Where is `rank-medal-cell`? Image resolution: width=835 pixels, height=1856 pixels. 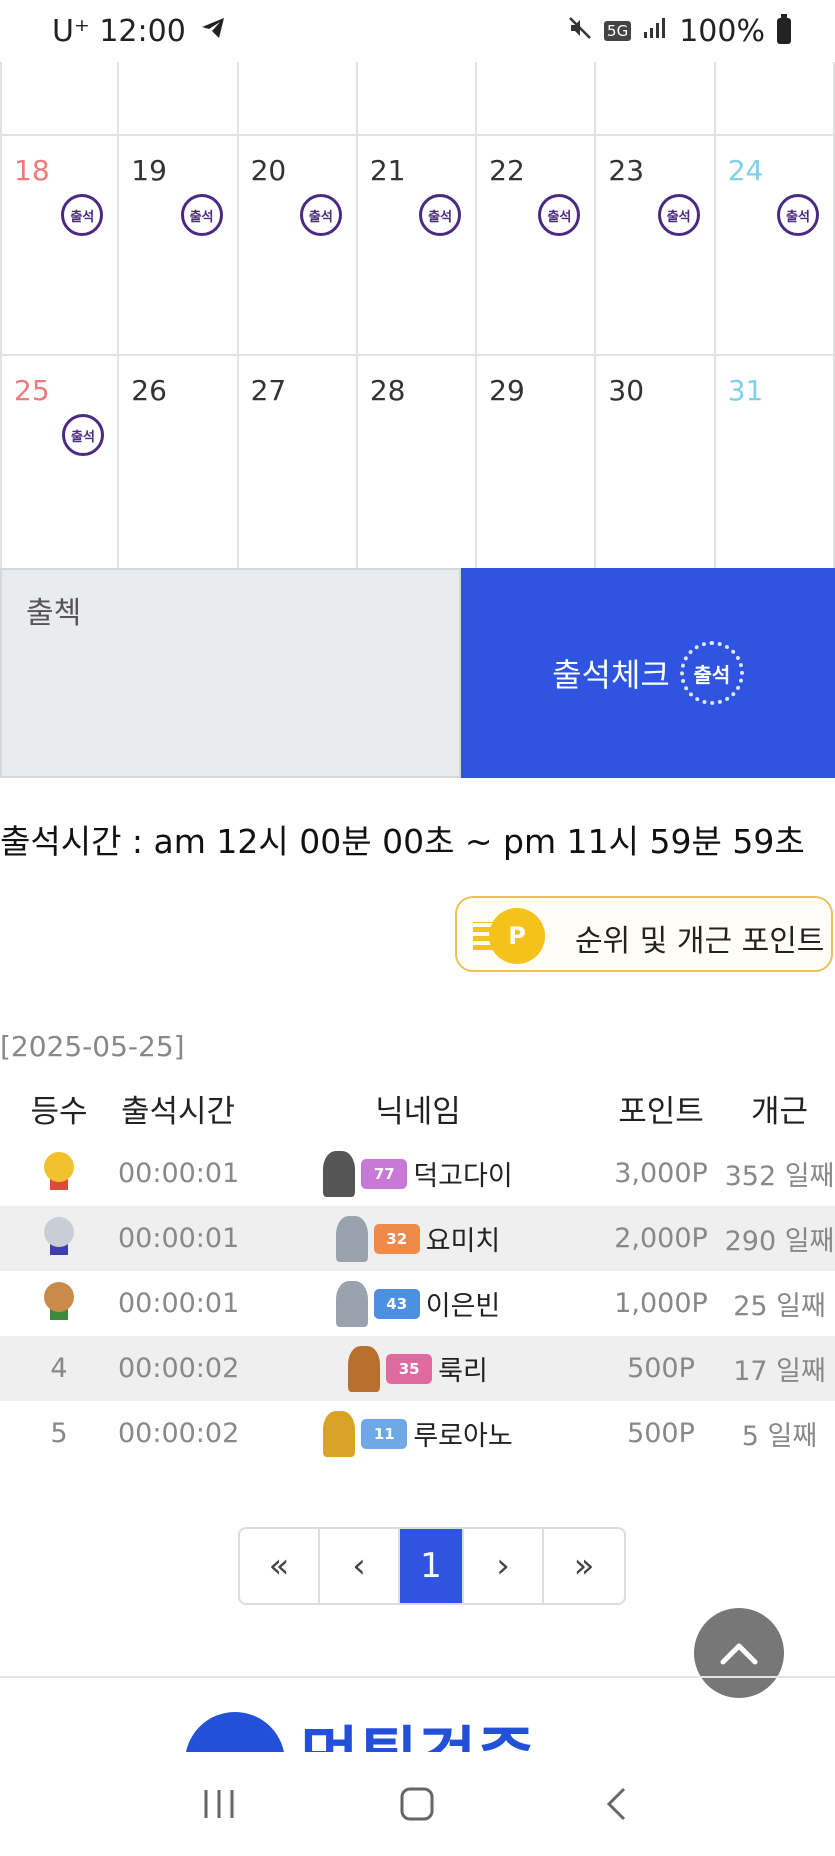 rank-medal-cell is located at coordinates (59, 1238).